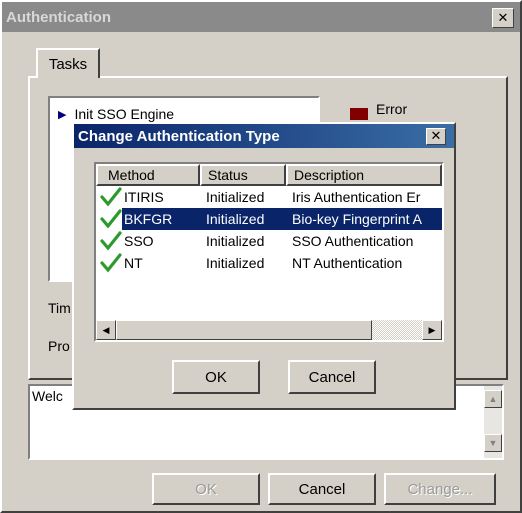 This screenshot has width=522, height=513. What do you see at coordinates (269, 263) in the screenshot?
I see `table-row: NT Initialized NT Authentication` at bounding box center [269, 263].